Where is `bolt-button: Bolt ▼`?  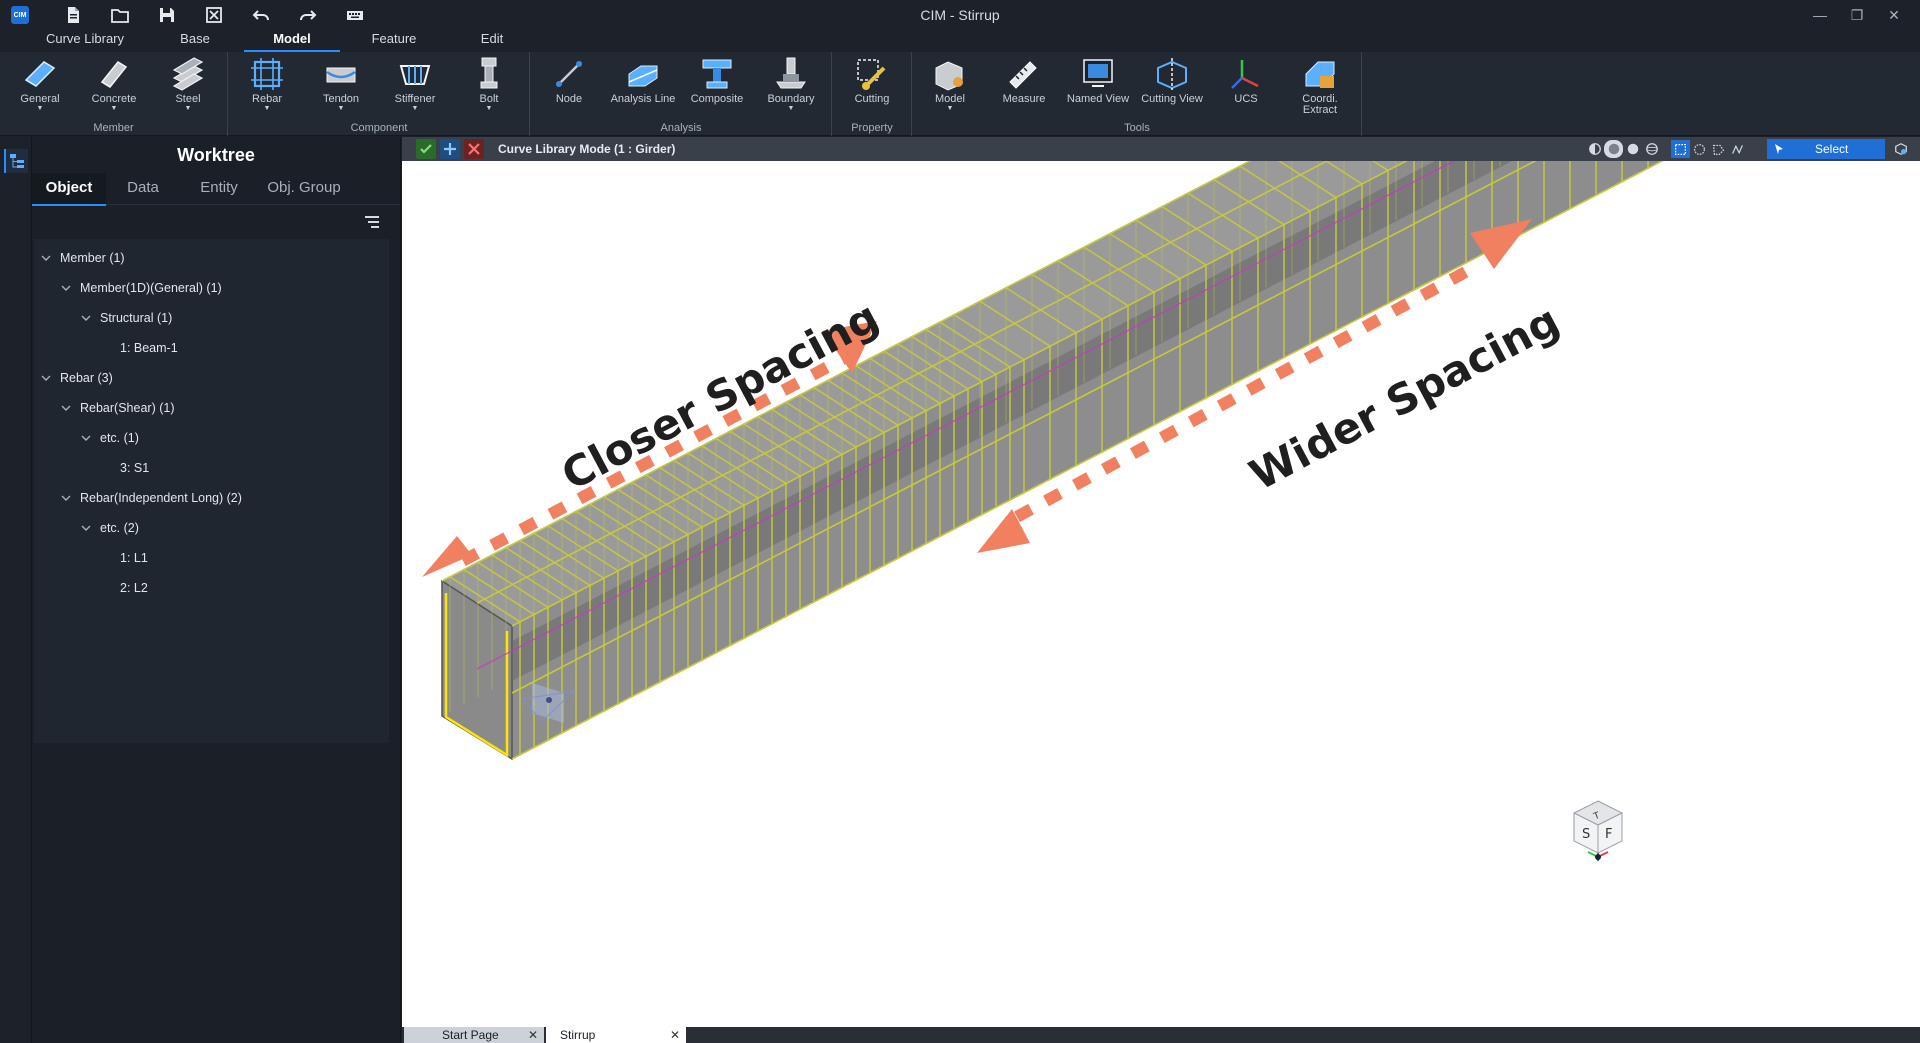
bolt-button: Bolt ▼ is located at coordinates (489, 87).